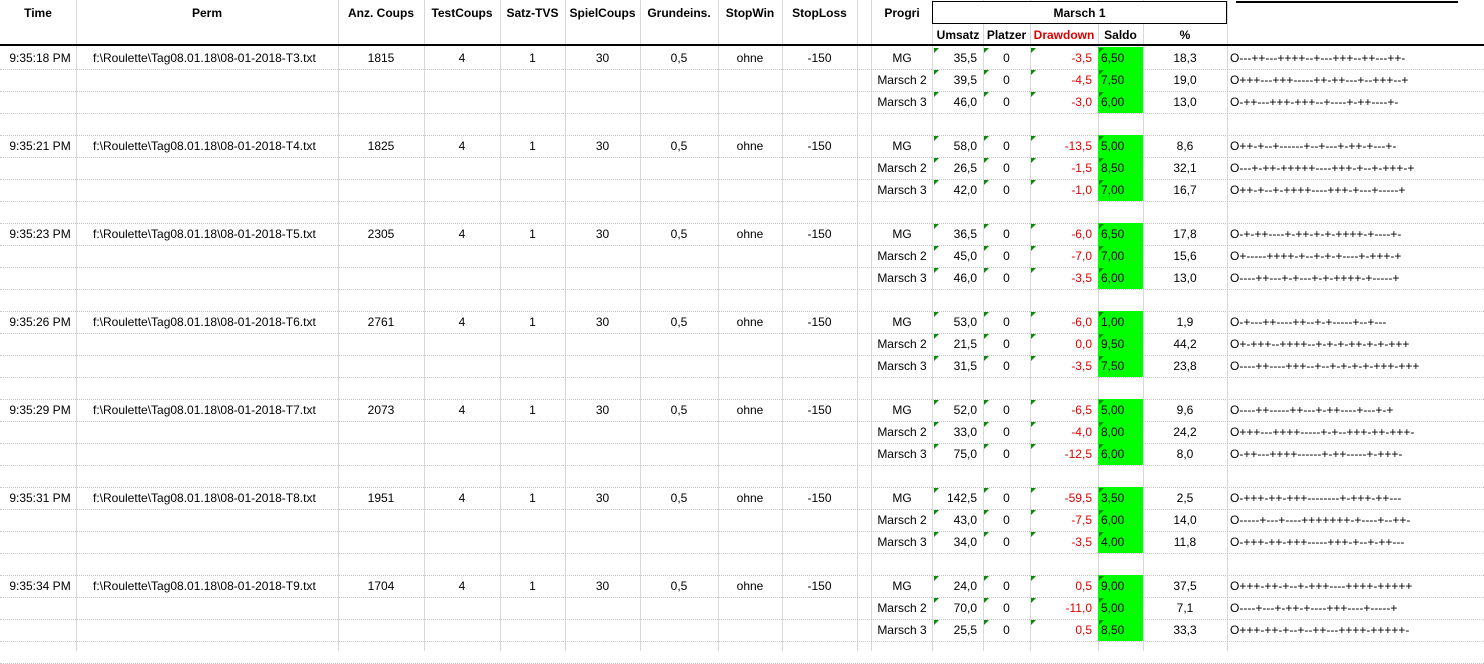 The width and height of the screenshot is (1484, 664). I want to click on umsatz-cell: 26,5, so click(958, 168).